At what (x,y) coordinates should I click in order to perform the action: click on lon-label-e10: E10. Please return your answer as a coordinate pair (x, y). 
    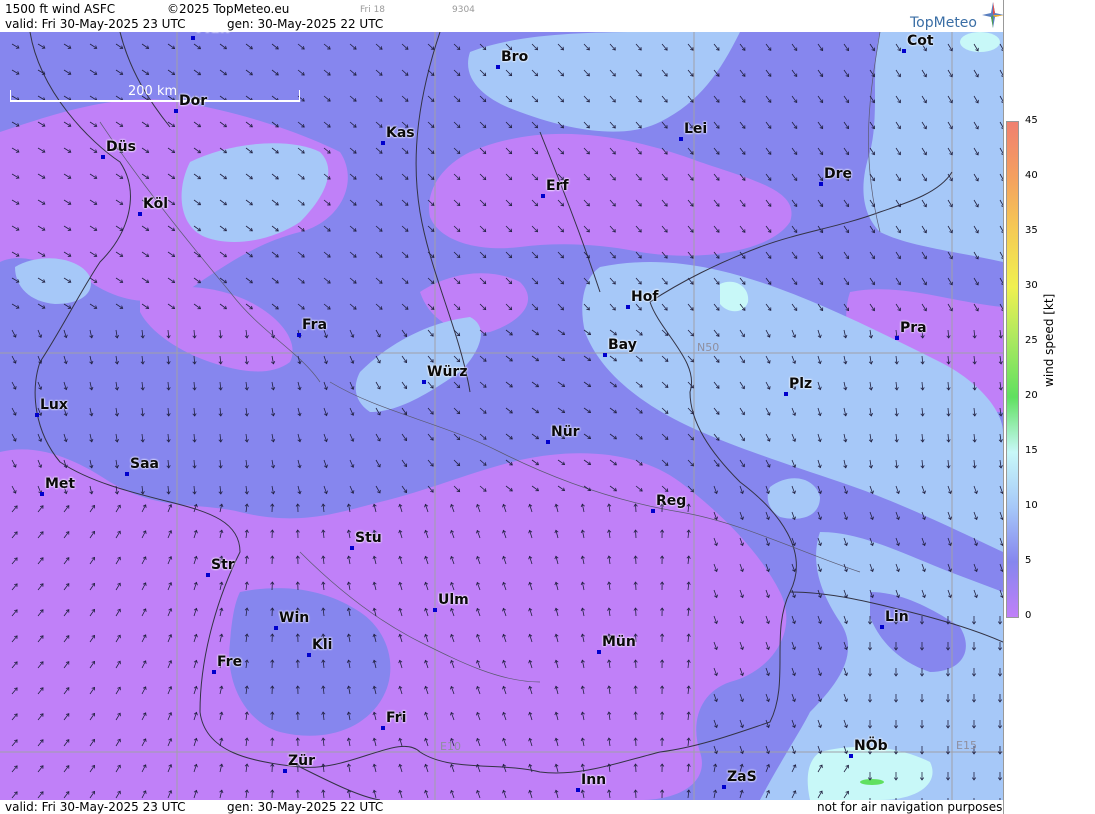
    Looking at the image, I should click on (450, 746).